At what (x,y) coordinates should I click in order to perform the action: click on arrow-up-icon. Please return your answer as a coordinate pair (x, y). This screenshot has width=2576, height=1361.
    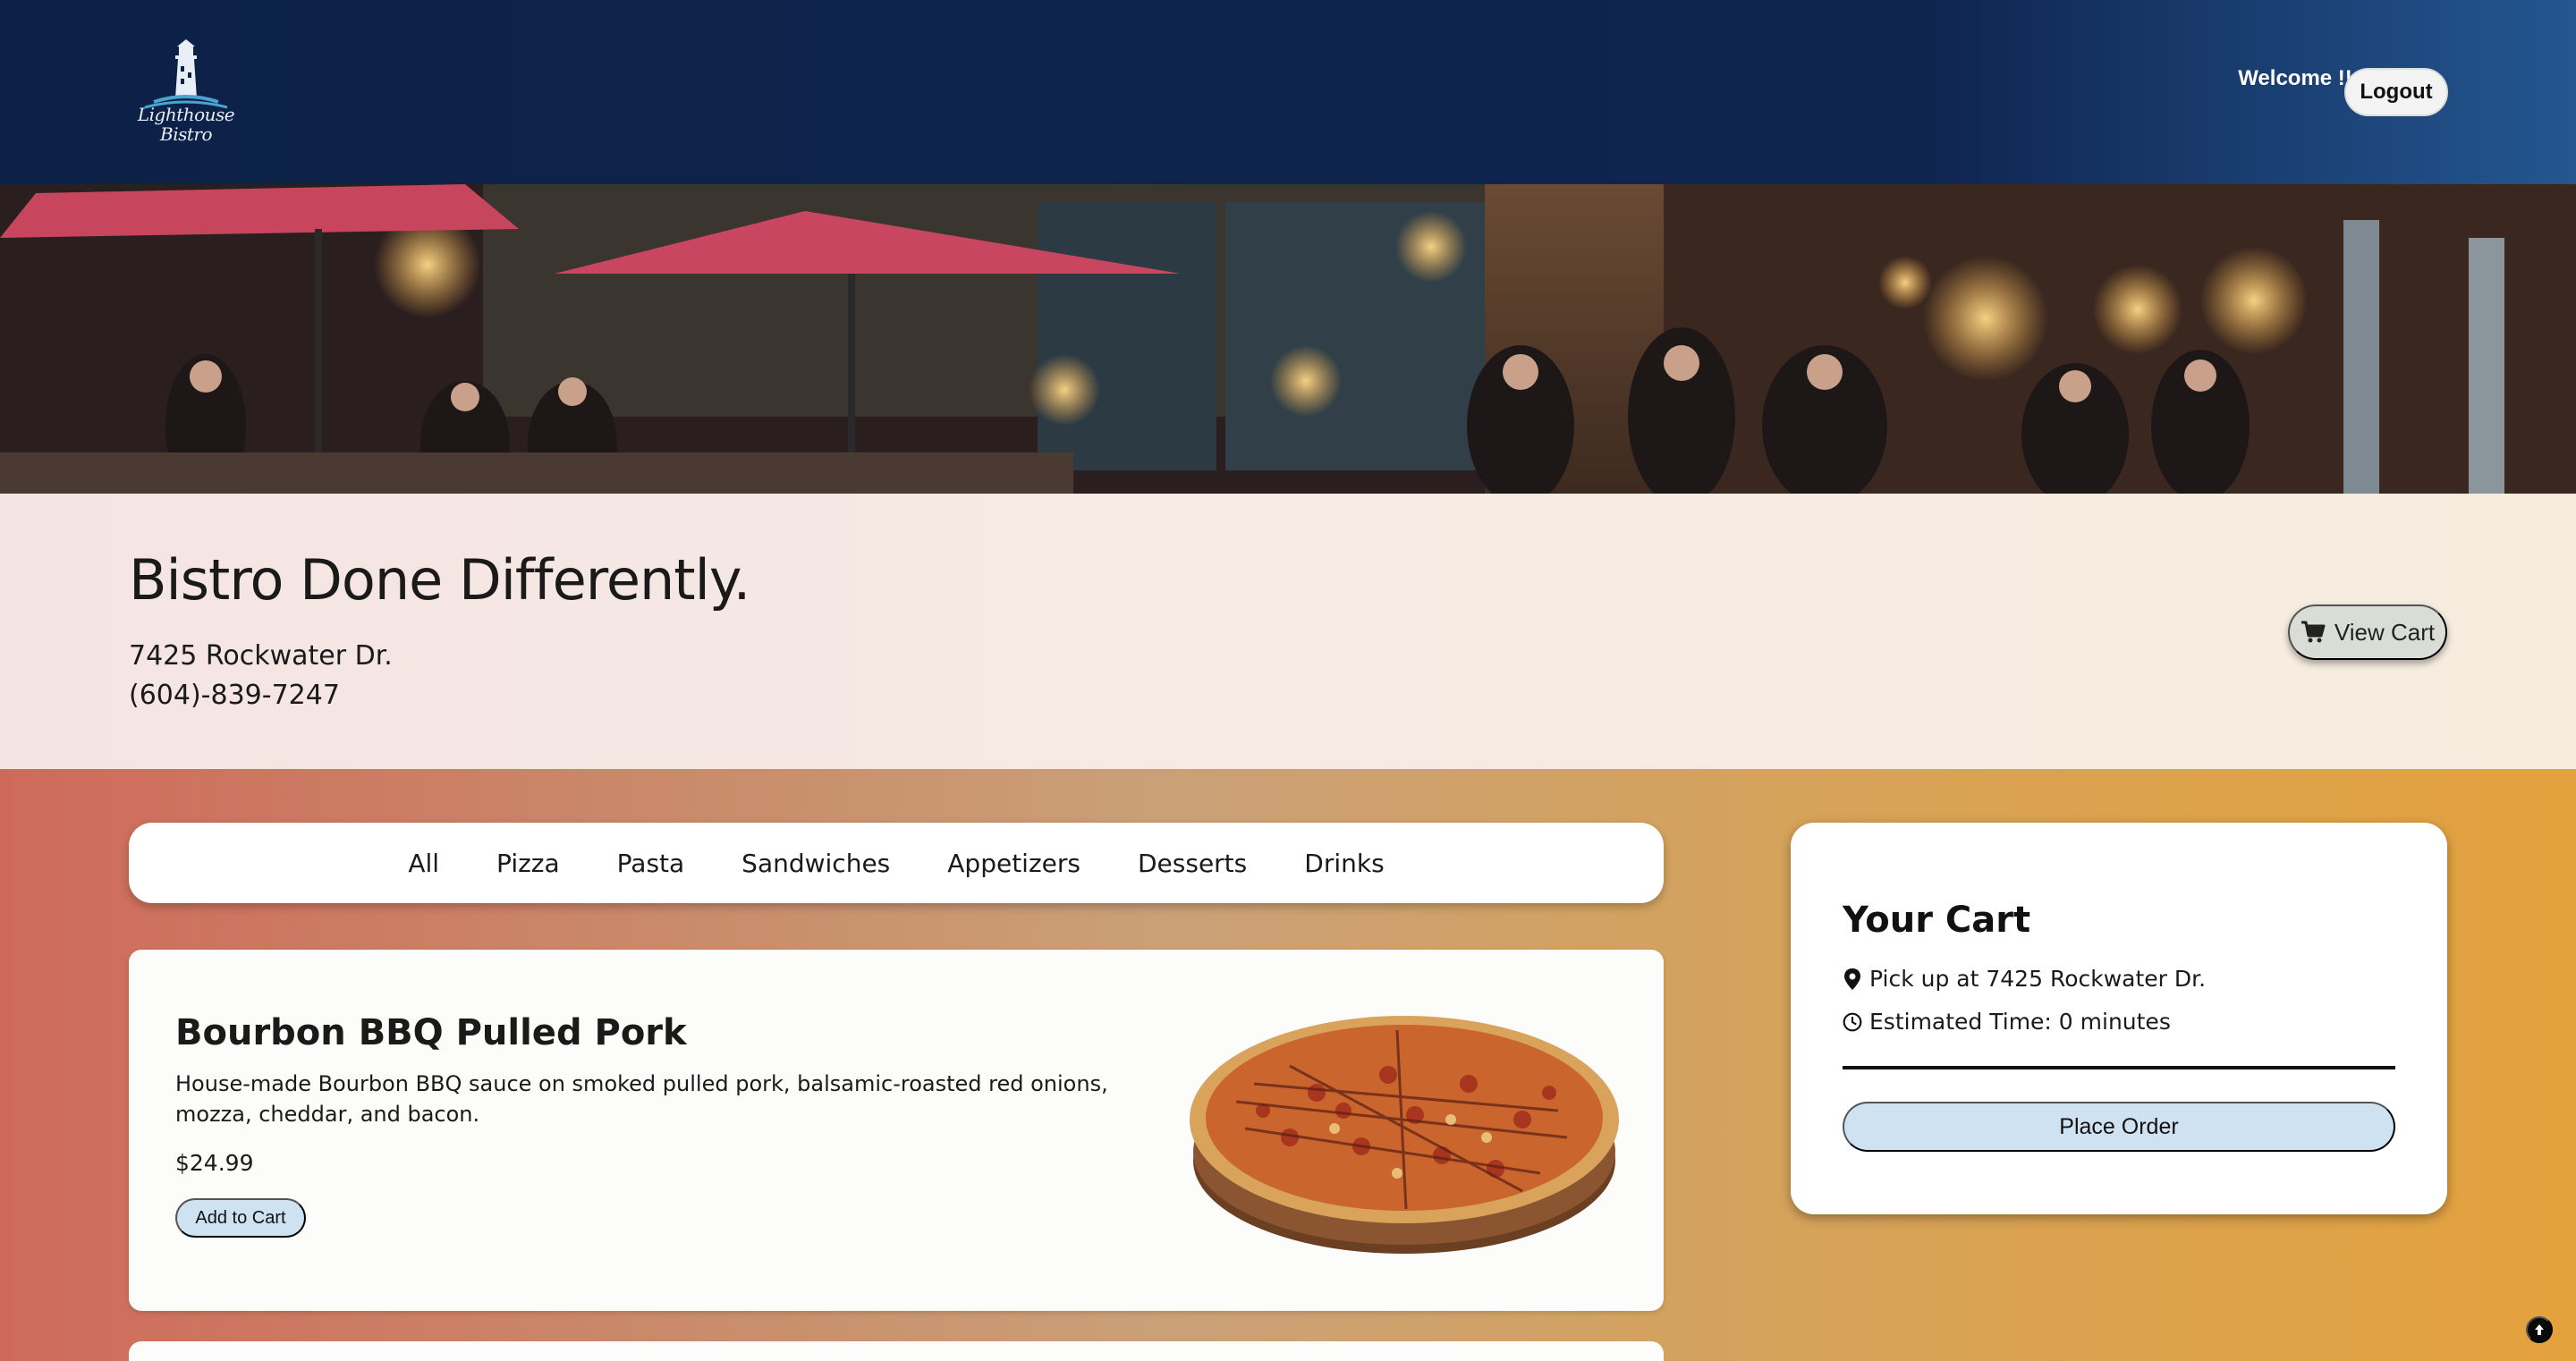
    Looking at the image, I should click on (2539, 1329).